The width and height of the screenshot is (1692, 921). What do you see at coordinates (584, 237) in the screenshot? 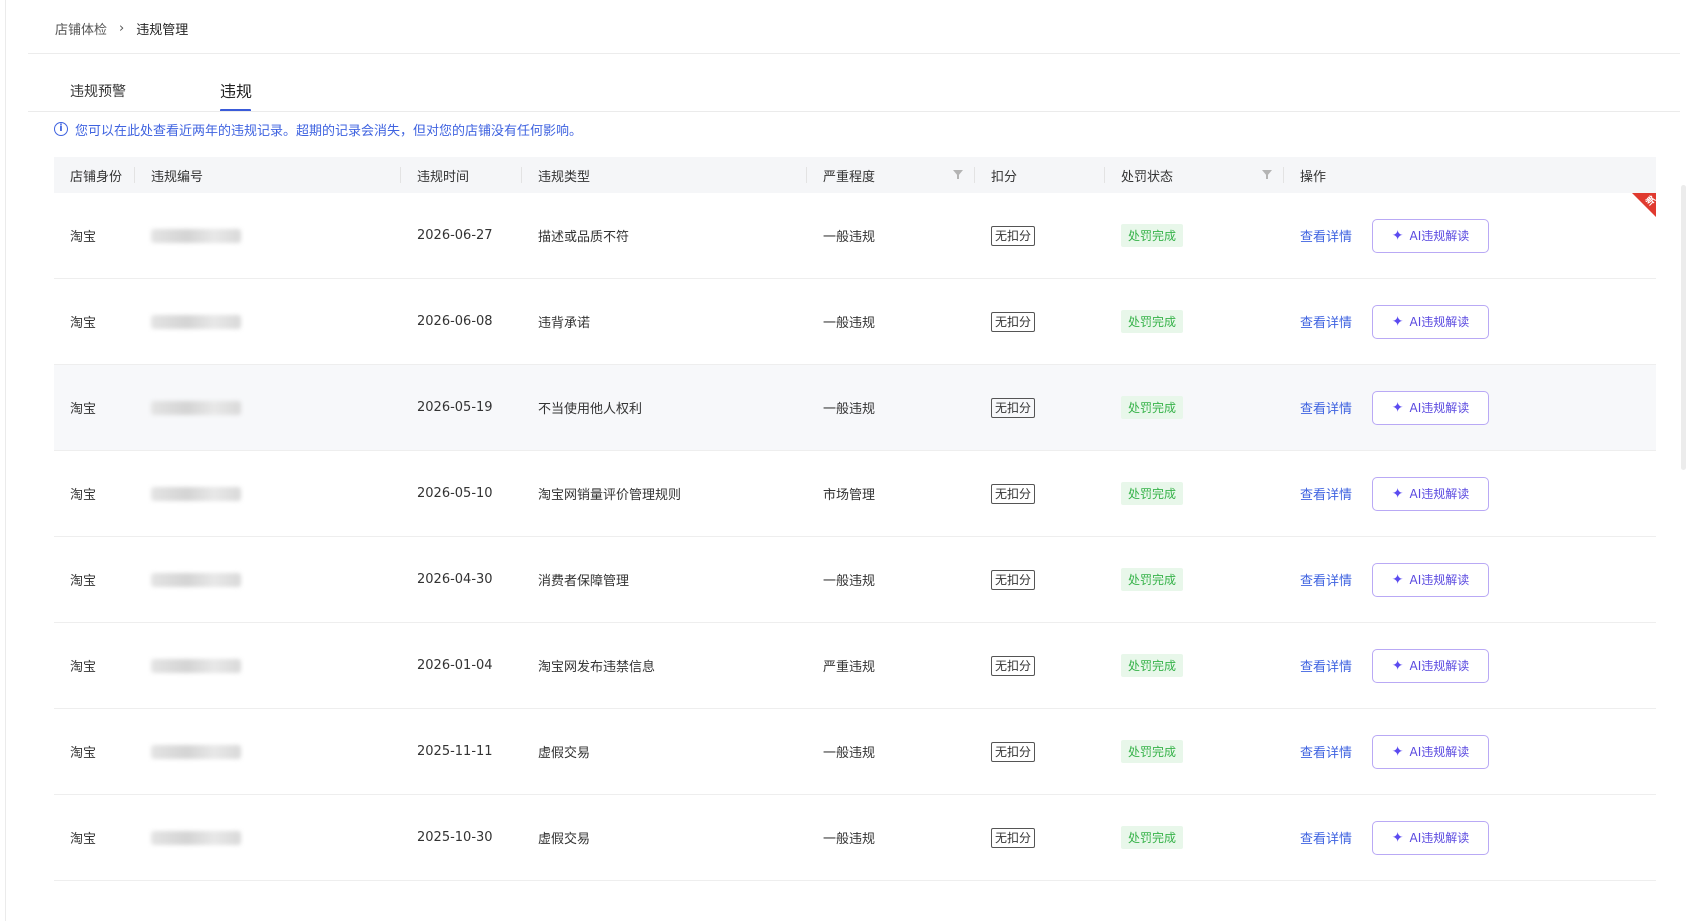
I see `cell-type: 描述或品质不符` at bounding box center [584, 237].